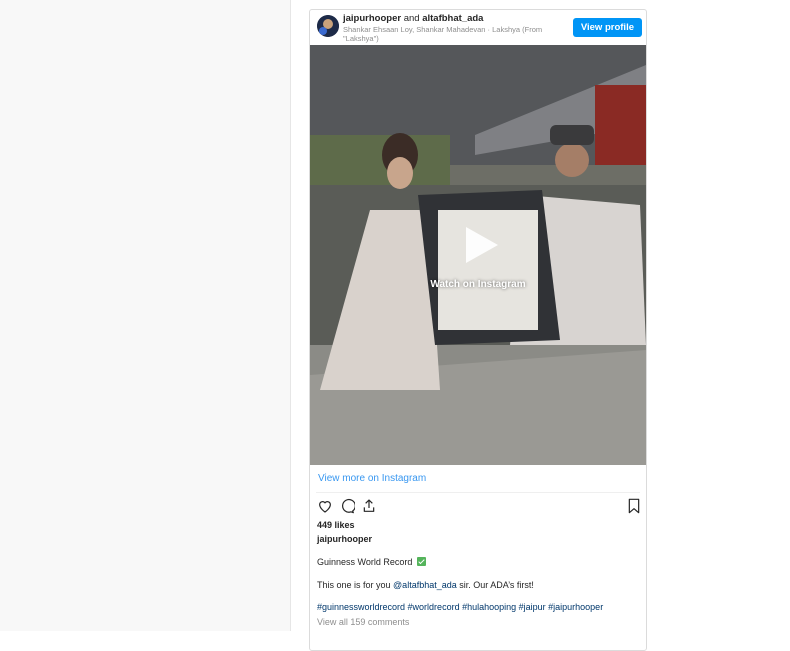 This screenshot has width=790, height=651. I want to click on view-profile-button: View profile, so click(607, 27).